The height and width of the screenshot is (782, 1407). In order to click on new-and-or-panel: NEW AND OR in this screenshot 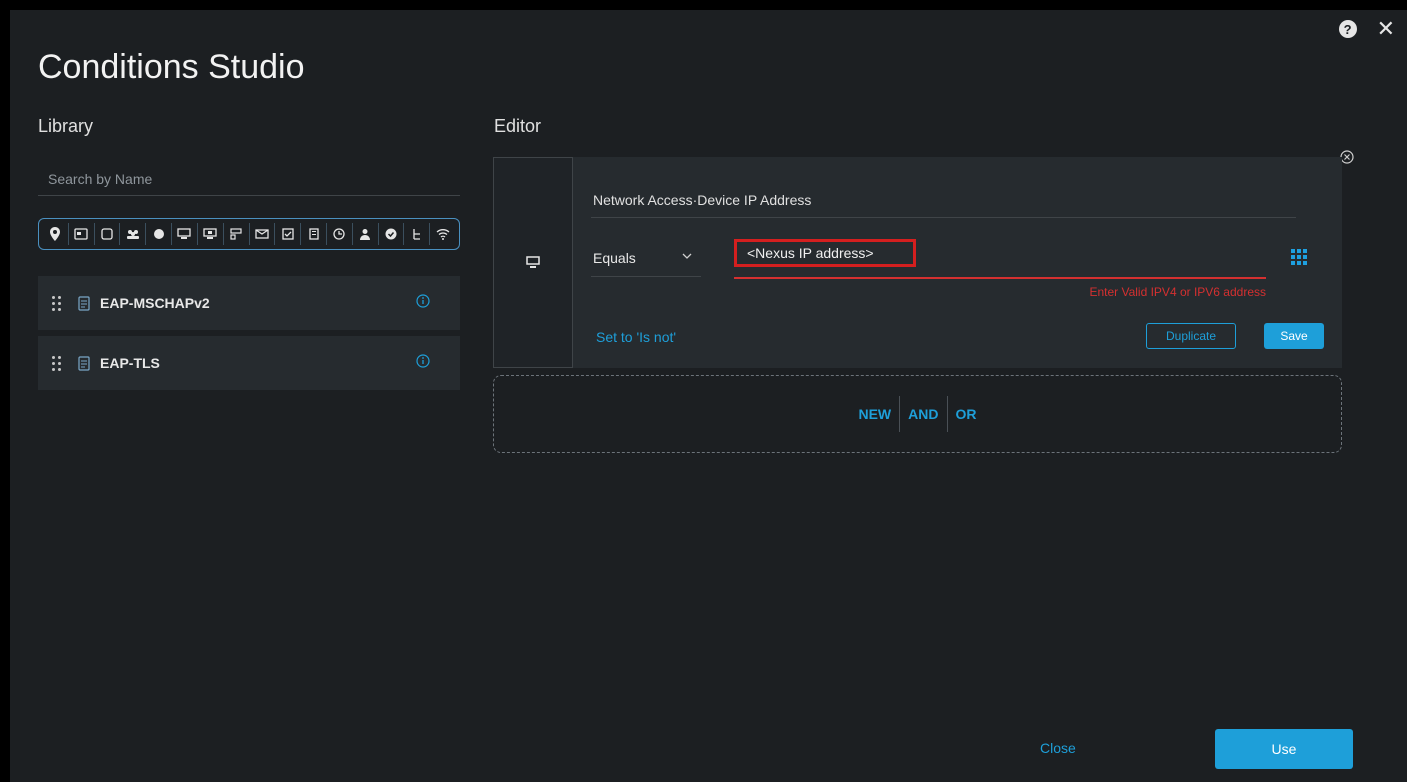, I will do `click(917, 414)`.